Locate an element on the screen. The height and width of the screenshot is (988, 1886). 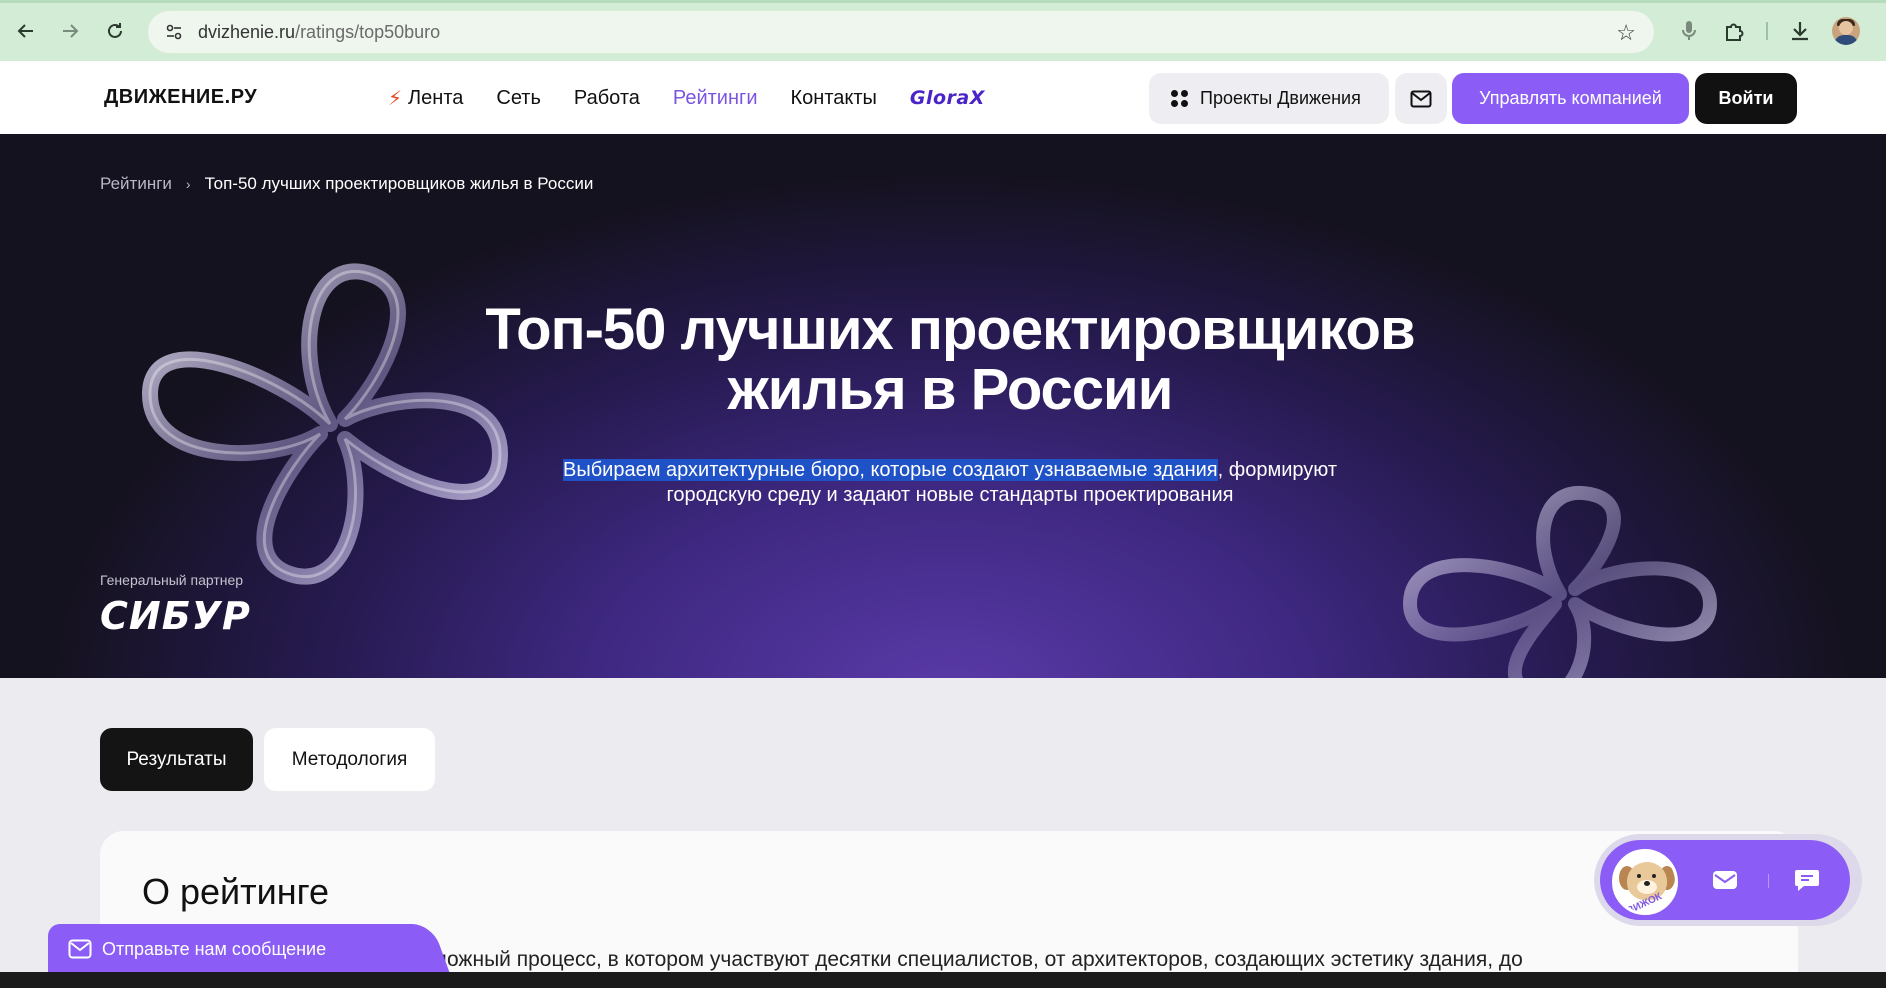
url-text: dvizhenie.ru/ratings/top50buro is located at coordinates (319, 32).